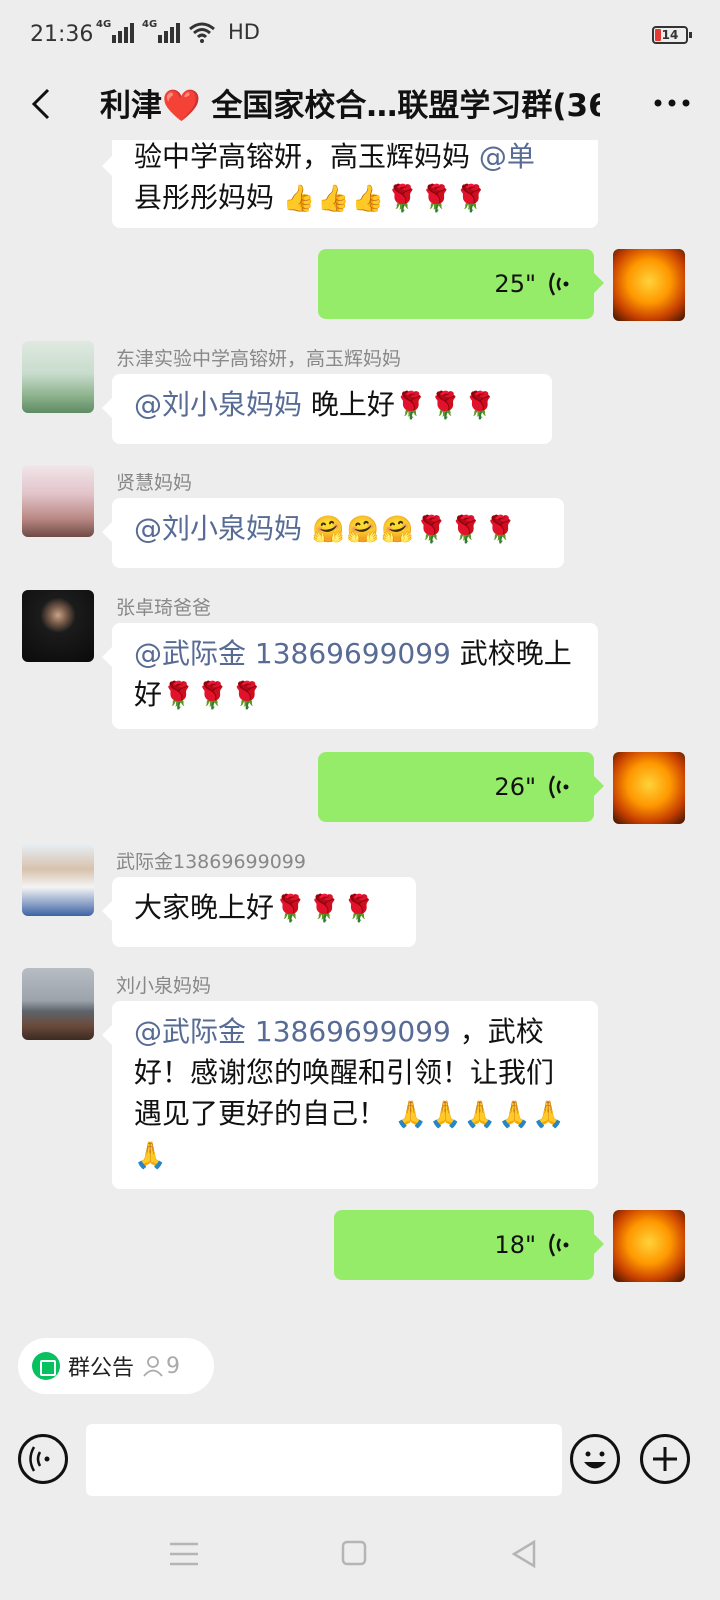 The width and height of the screenshot is (720, 1600). I want to click on chat-header: 利津❤️ 全国家校合…联盟学习群(361), so click(360, 106).